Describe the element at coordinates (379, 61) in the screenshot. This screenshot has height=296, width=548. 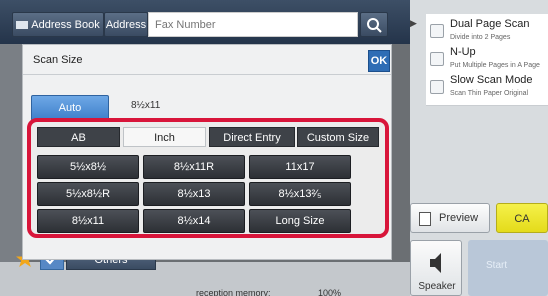
I see `ok-button: OK` at that location.